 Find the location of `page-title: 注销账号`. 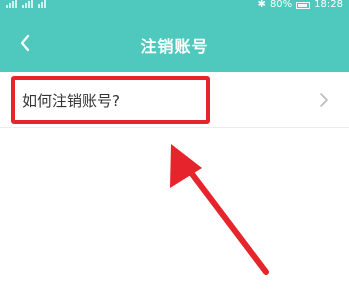

page-title: 注销账号 is located at coordinates (174, 46).